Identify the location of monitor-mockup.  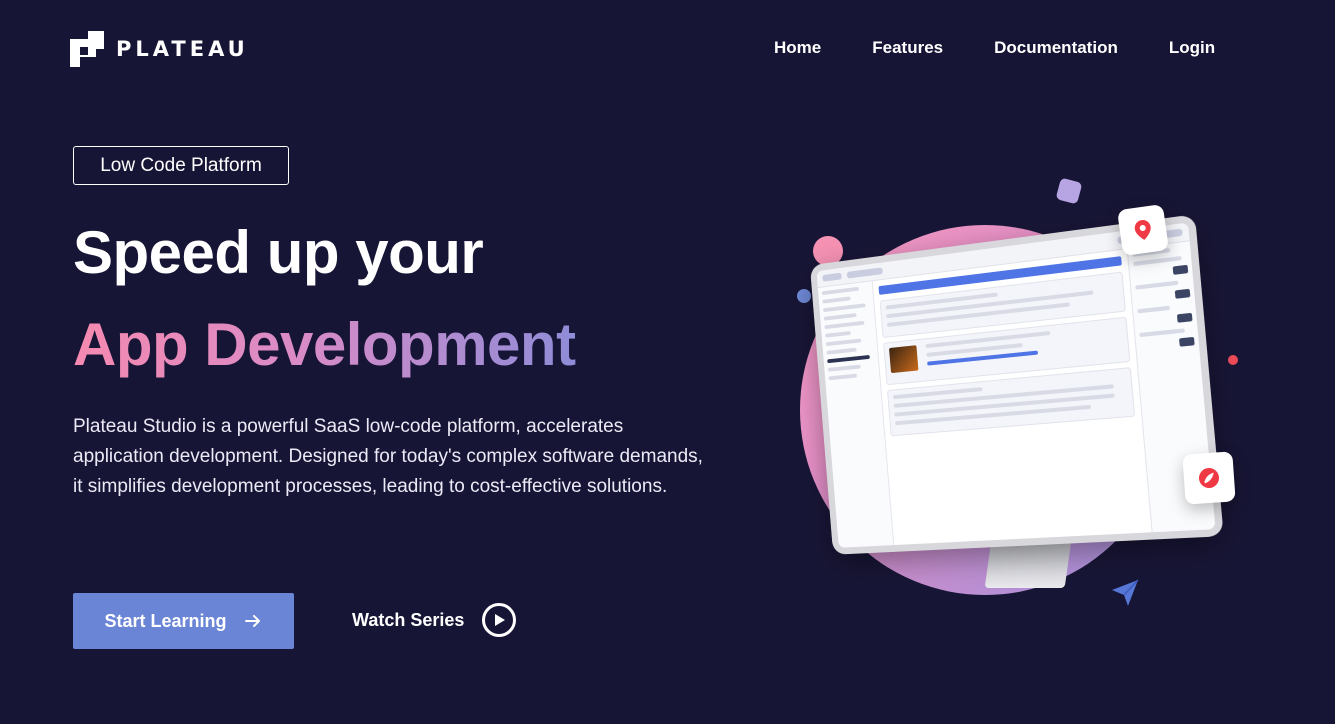
(1016, 384).